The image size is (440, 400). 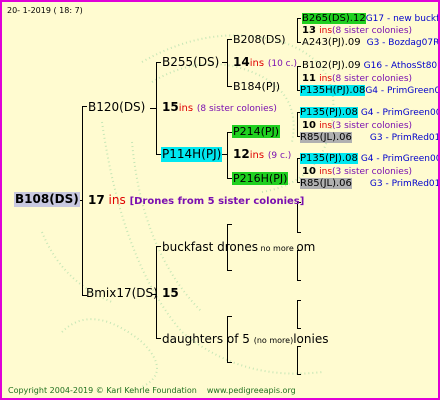 What do you see at coordinates (400, 159) in the screenshot?
I see `p135-line-2: G4 - PrimGreen00` at bounding box center [400, 159].